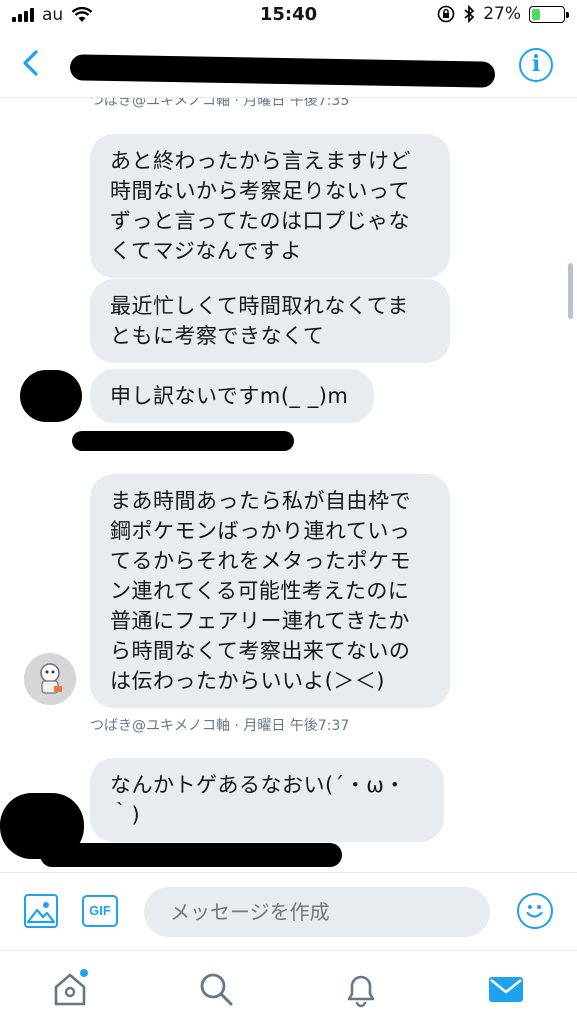  I want to click on avatar, so click(50, 679).